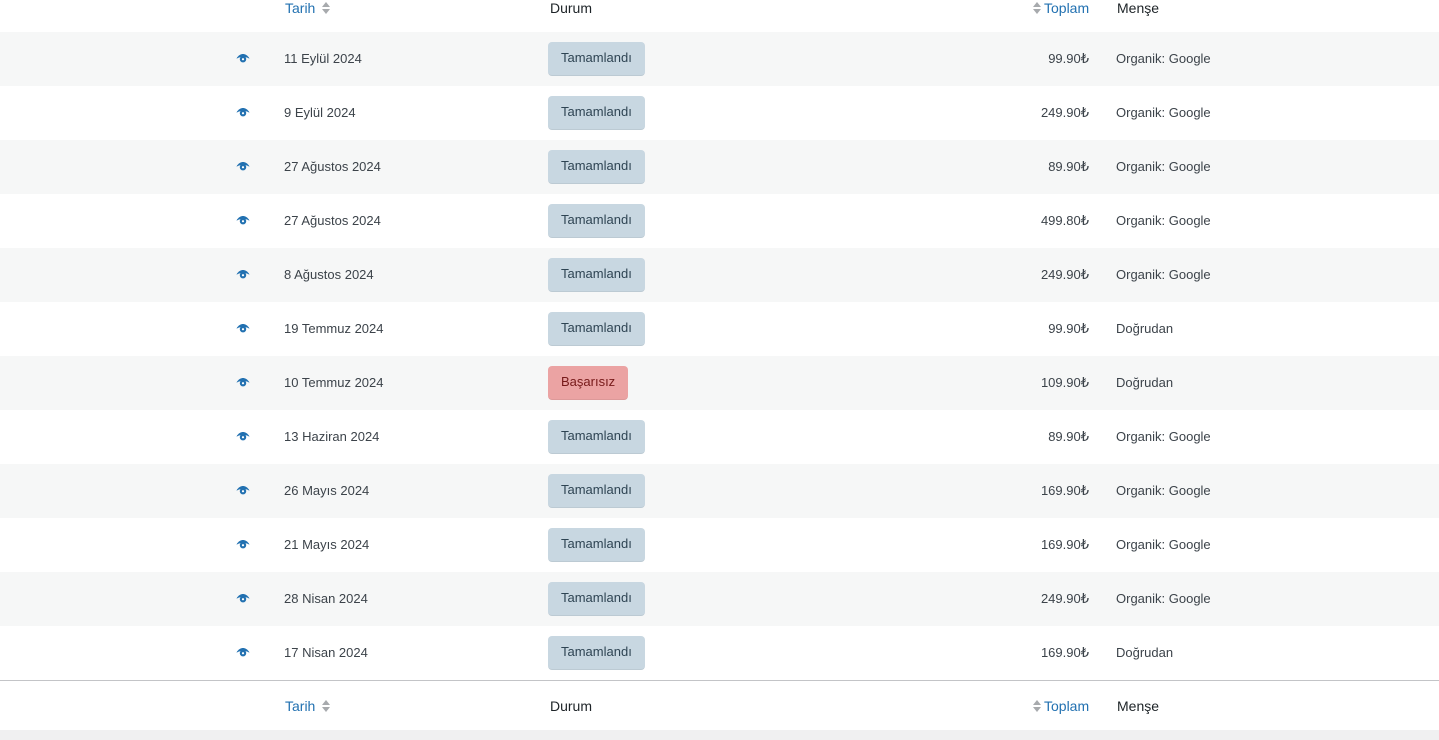 The image size is (1439, 740). I want to click on column-header-date: Tarih, so click(308, 16).